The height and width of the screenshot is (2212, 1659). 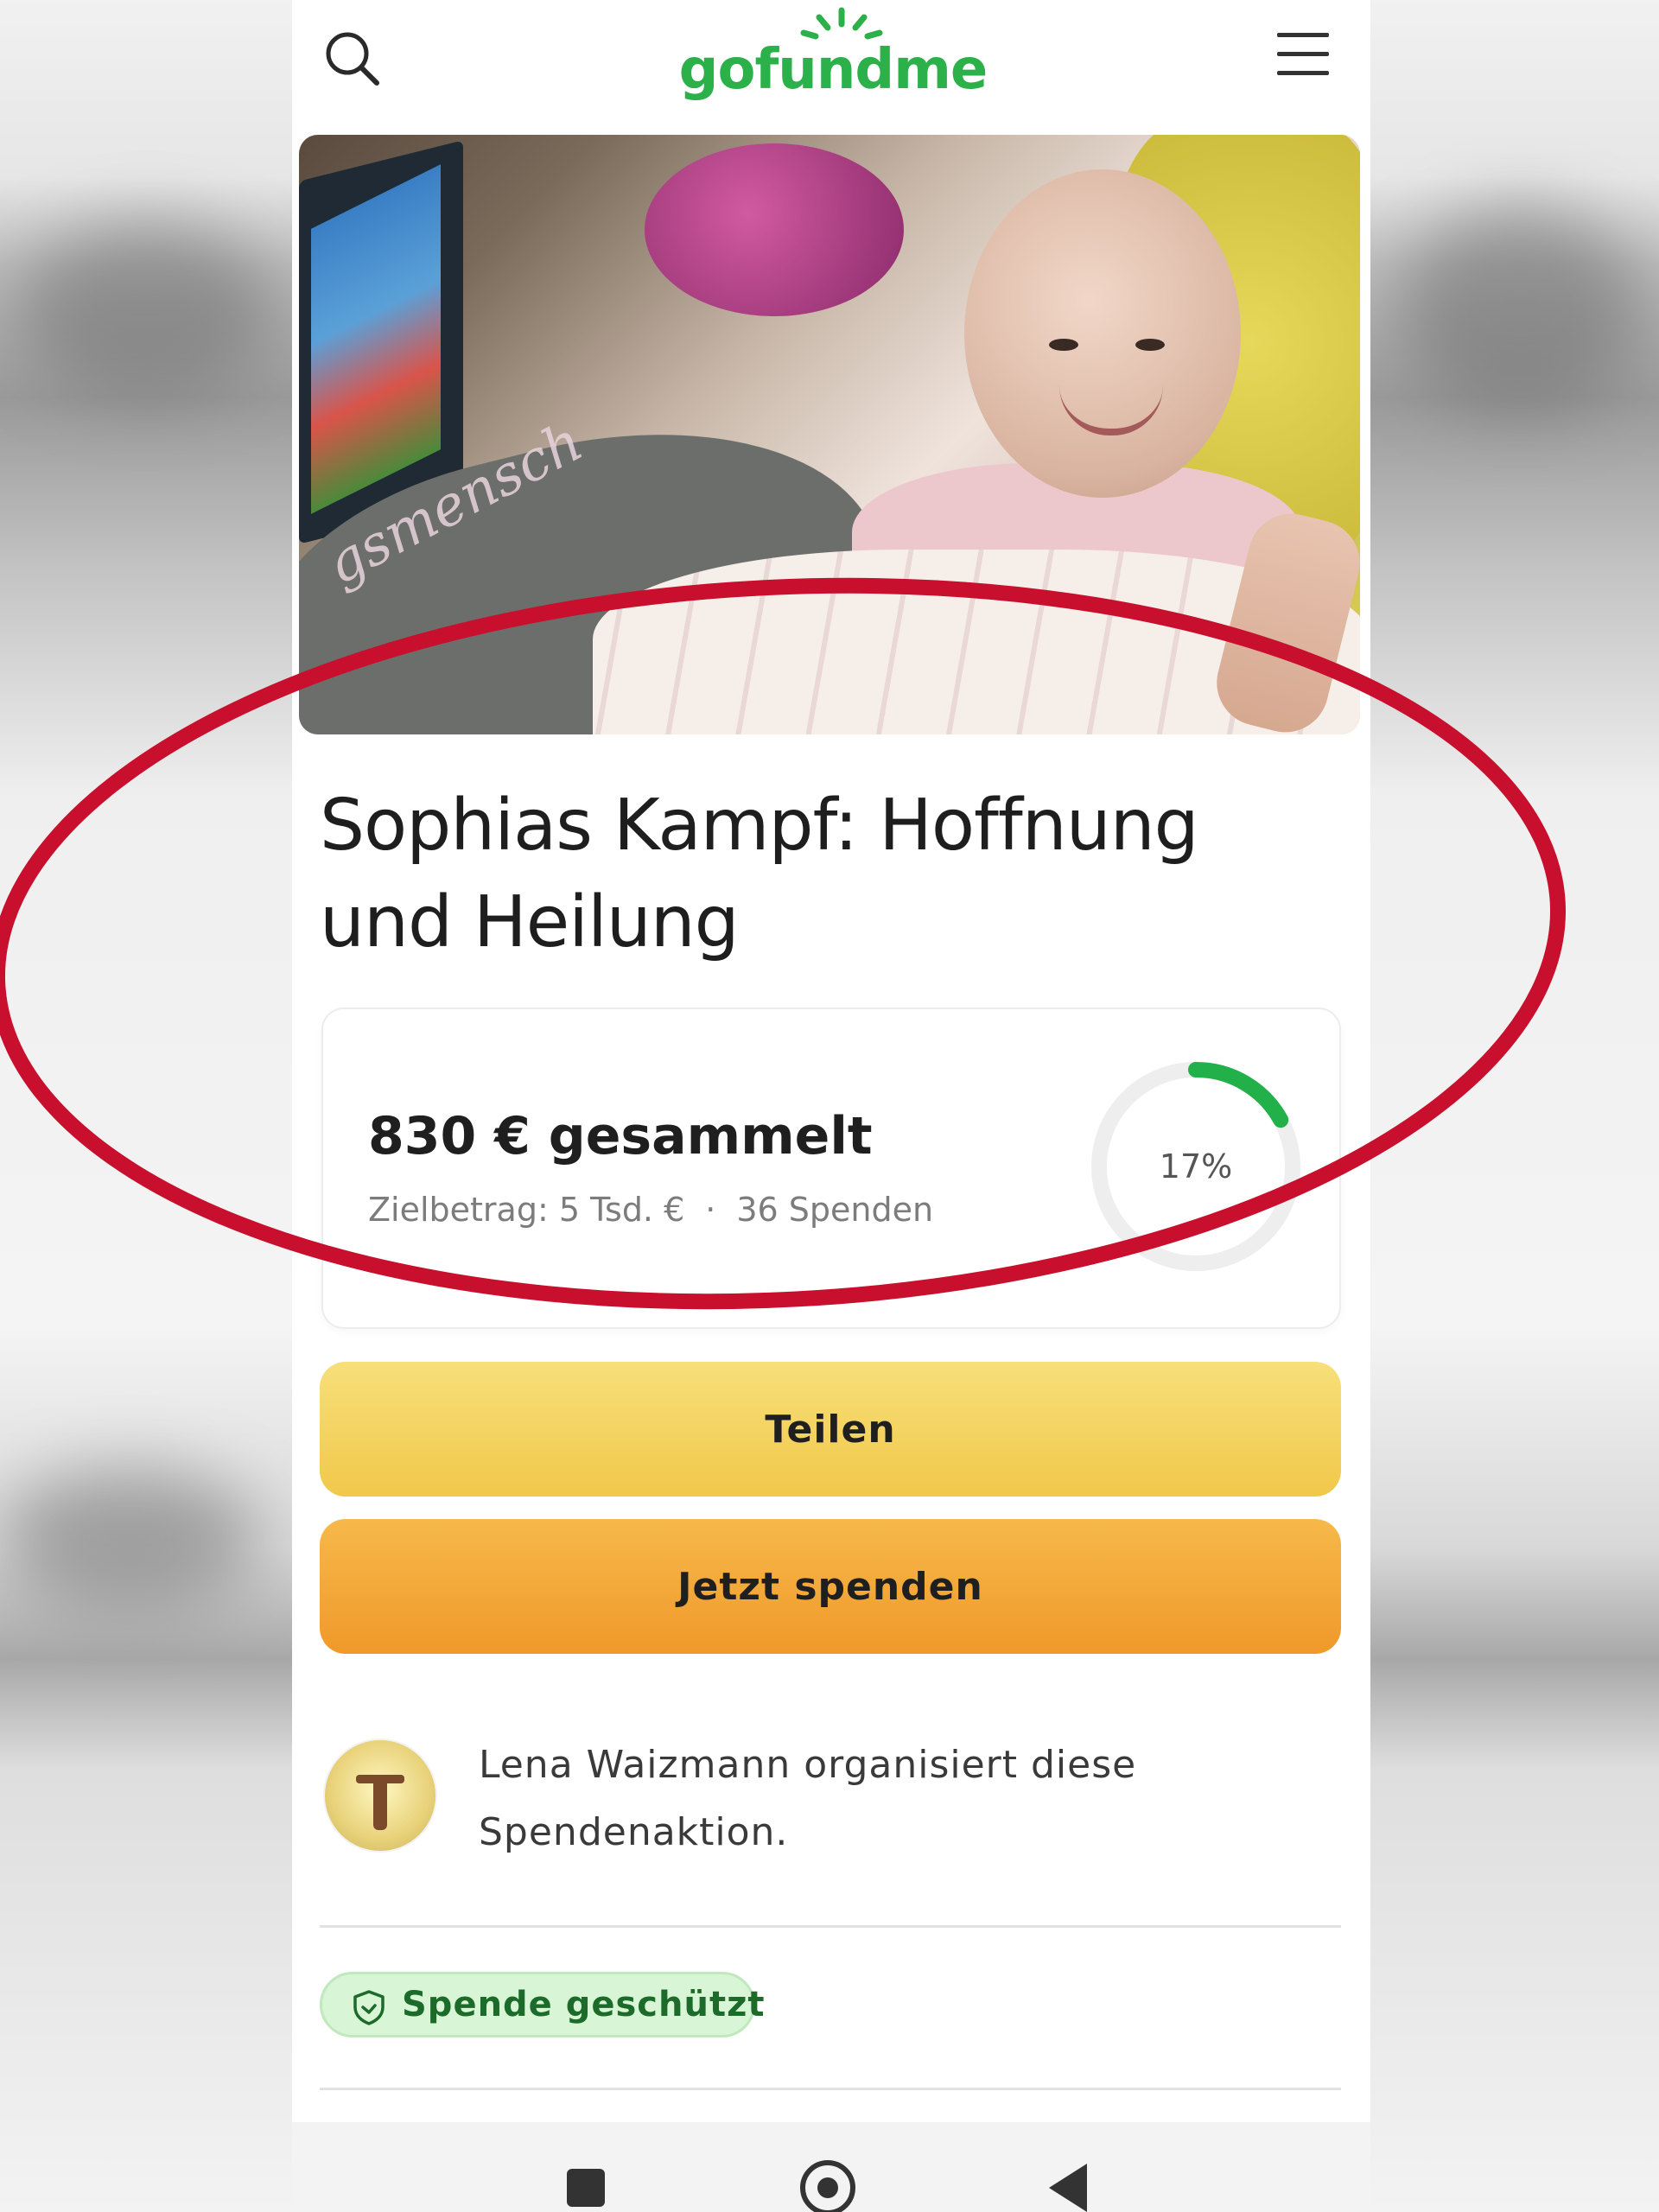 I want to click on app-header: gofundme, so click(x=831, y=65).